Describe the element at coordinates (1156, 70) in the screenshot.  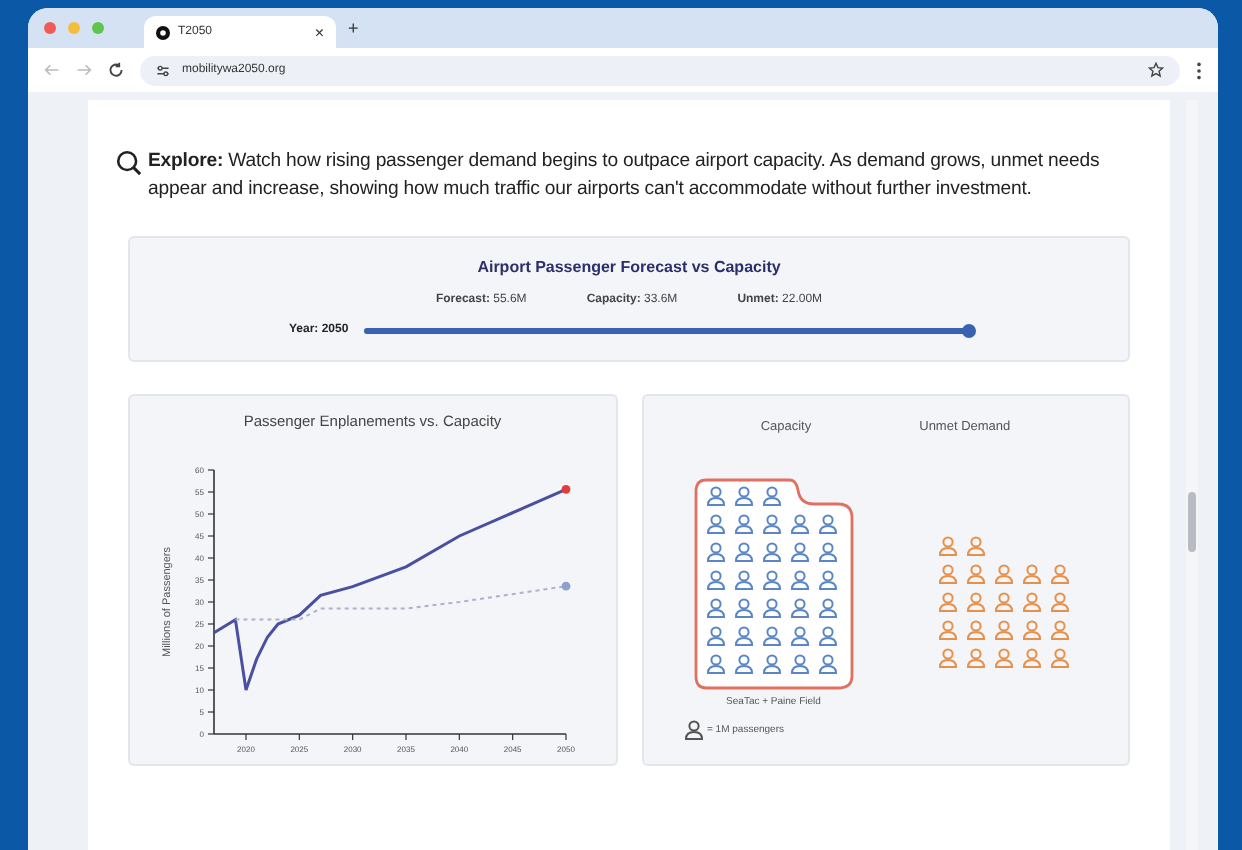
I see `bookmark-star-icon` at that location.